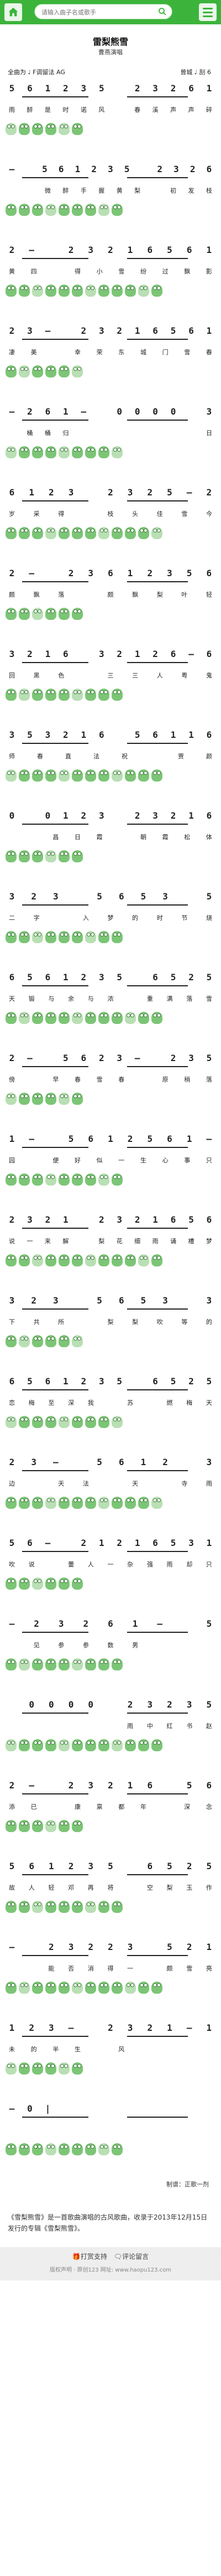 The height and width of the screenshot is (2576, 221). What do you see at coordinates (110, 1887) in the screenshot?
I see `lyric-line: 故人轻邓再将空梨玉作` at bounding box center [110, 1887].